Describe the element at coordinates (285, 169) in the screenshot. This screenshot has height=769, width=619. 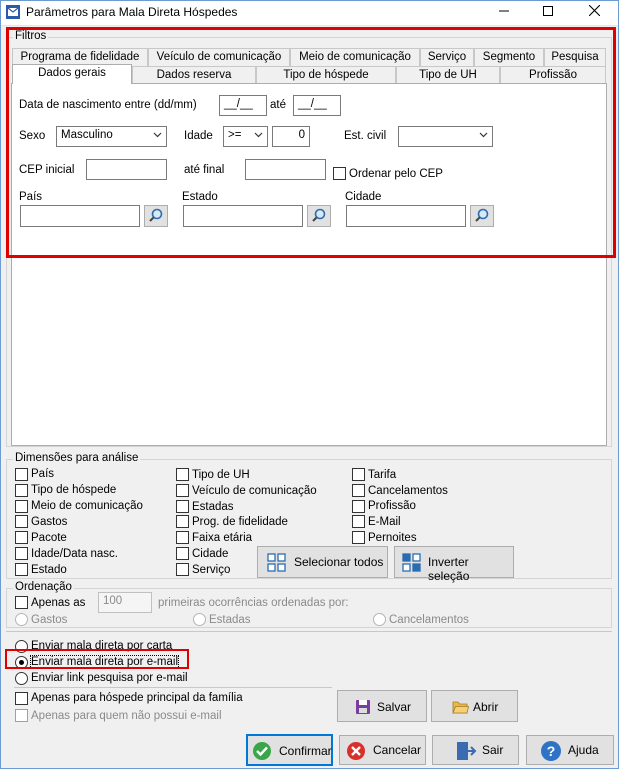
I see `cep-end-input` at that location.